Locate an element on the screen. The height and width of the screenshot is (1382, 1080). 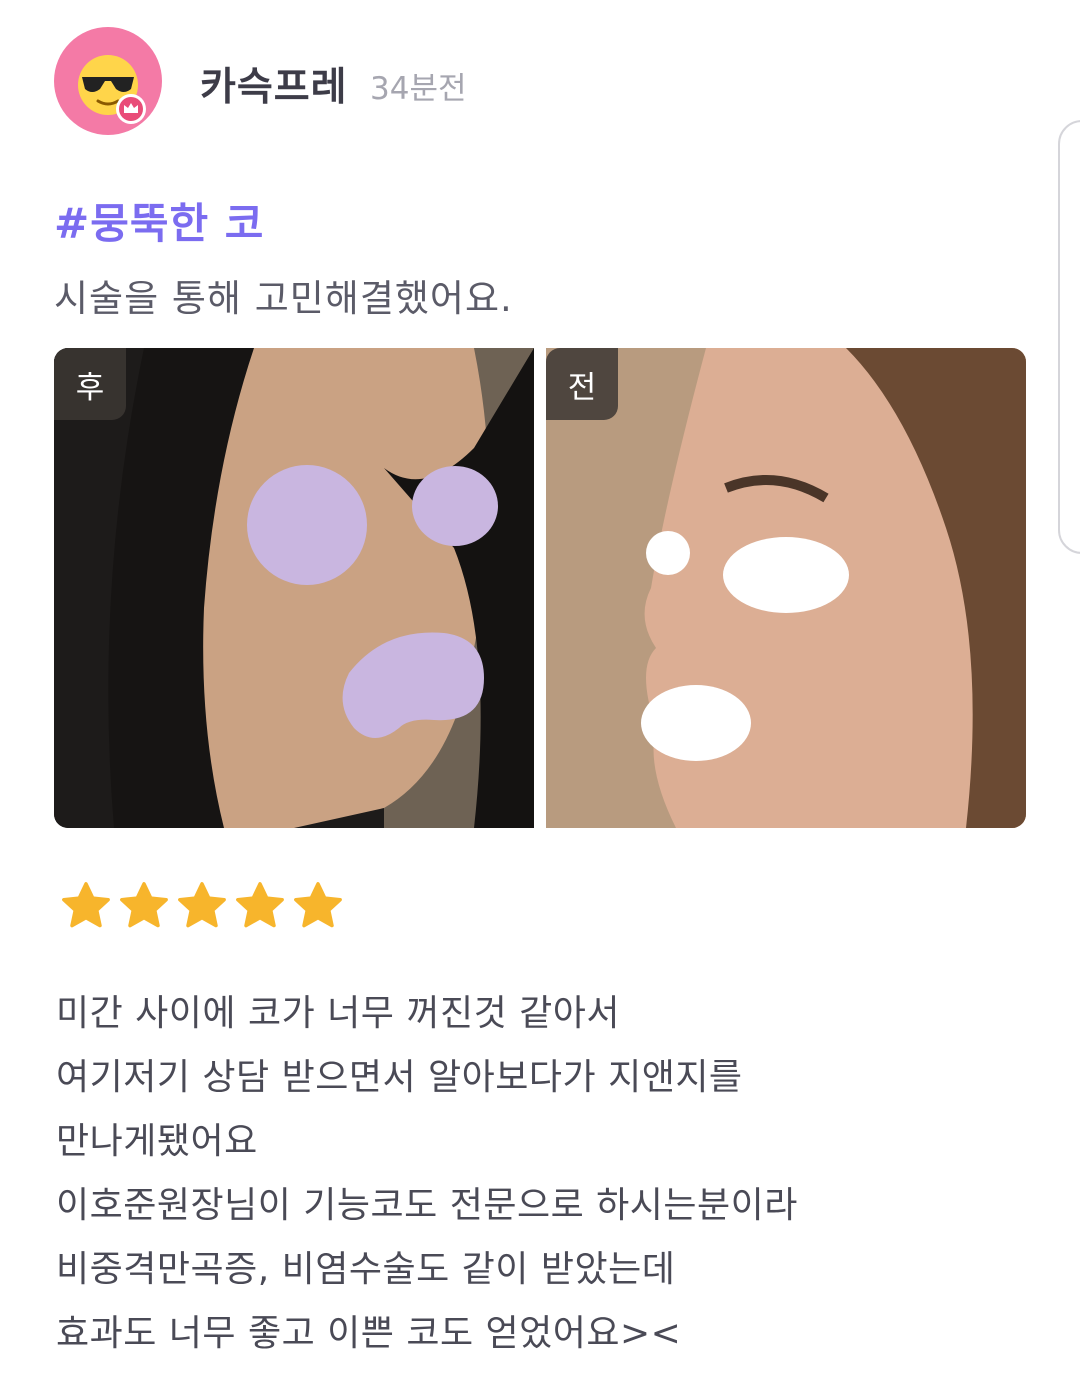
review-line: 이호준원장님이 기능코도 전문으로 하시는분이라 is located at coordinates (427, 1205).